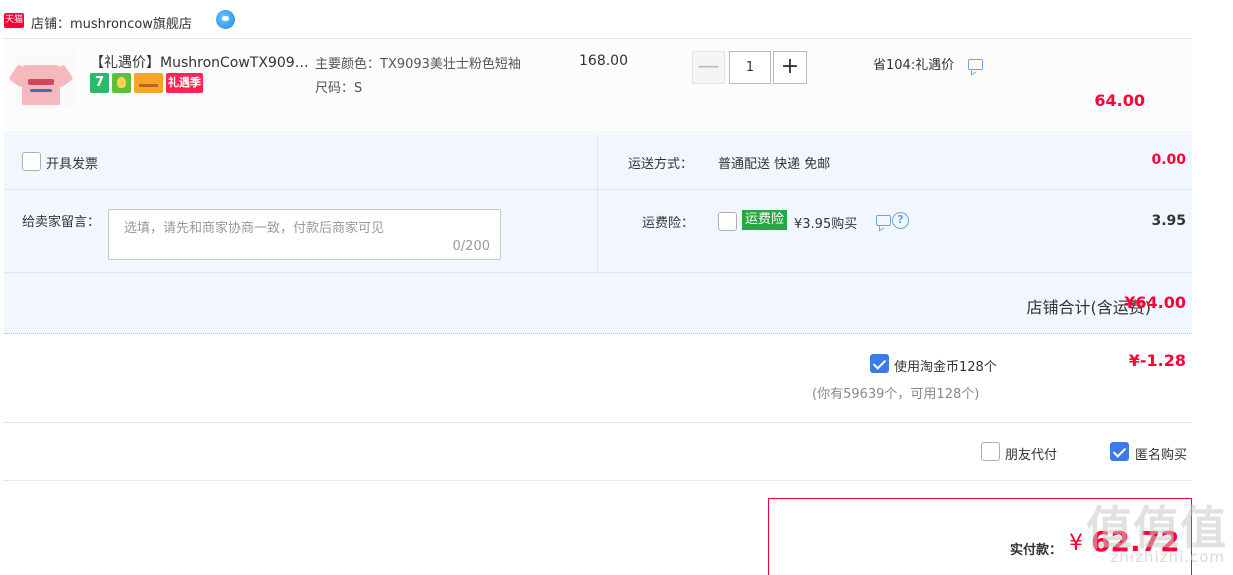  What do you see at coordinates (41, 82) in the screenshot?
I see `tshirt-print` at bounding box center [41, 82].